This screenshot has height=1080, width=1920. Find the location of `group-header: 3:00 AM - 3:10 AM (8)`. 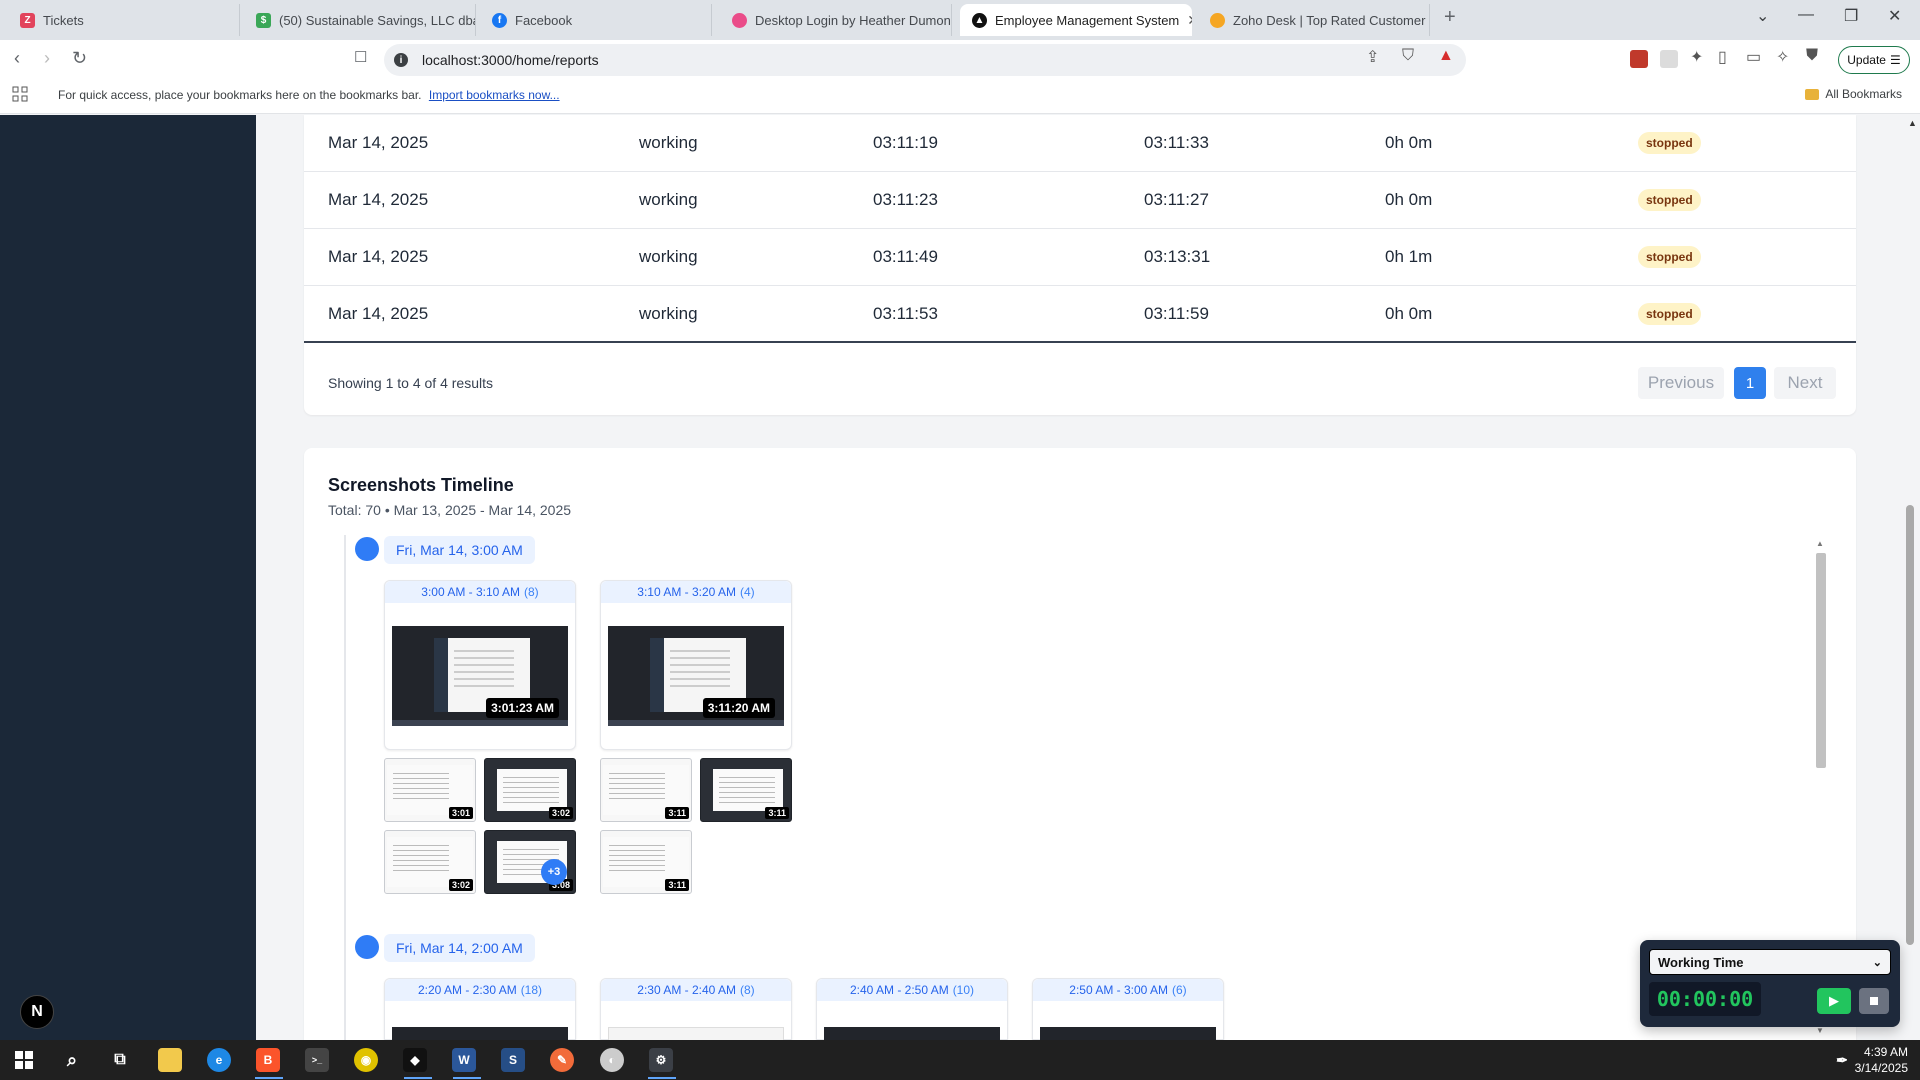

group-header: 3:00 AM - 3:10 AM (8) is located at coordinates (480, 592).